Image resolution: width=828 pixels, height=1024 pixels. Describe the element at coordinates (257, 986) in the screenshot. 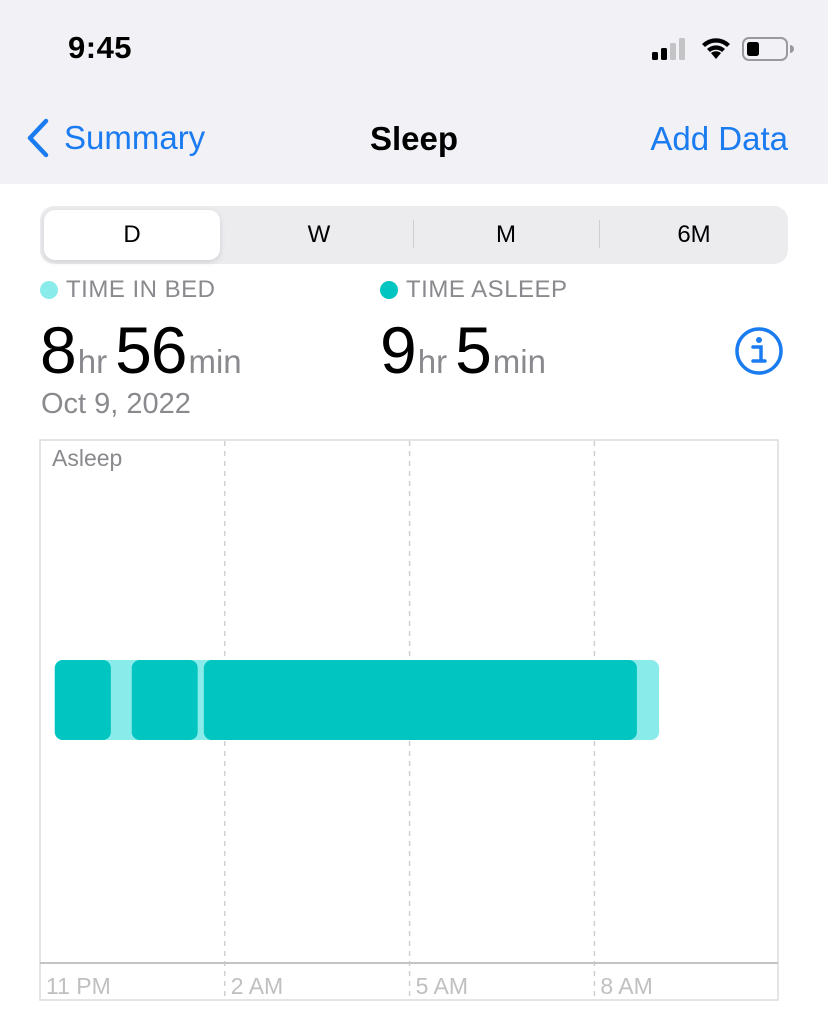

I see `x-tick-label: 2 AM` at that location.